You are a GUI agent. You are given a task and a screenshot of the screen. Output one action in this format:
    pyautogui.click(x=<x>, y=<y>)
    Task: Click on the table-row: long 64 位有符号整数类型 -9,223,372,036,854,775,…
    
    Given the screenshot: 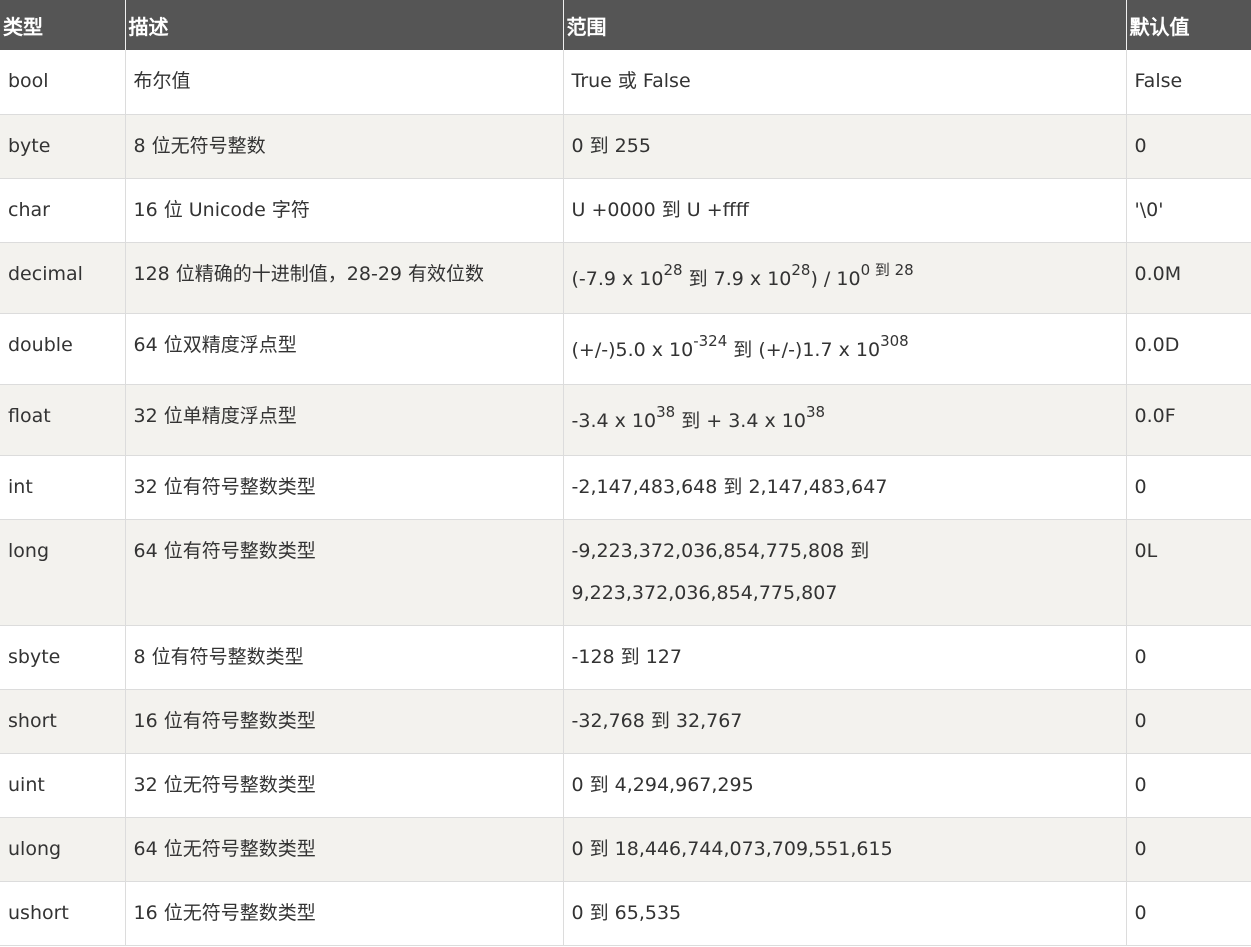 What is the action you would take?
    pyautogui.click(x=625, y=572)
    